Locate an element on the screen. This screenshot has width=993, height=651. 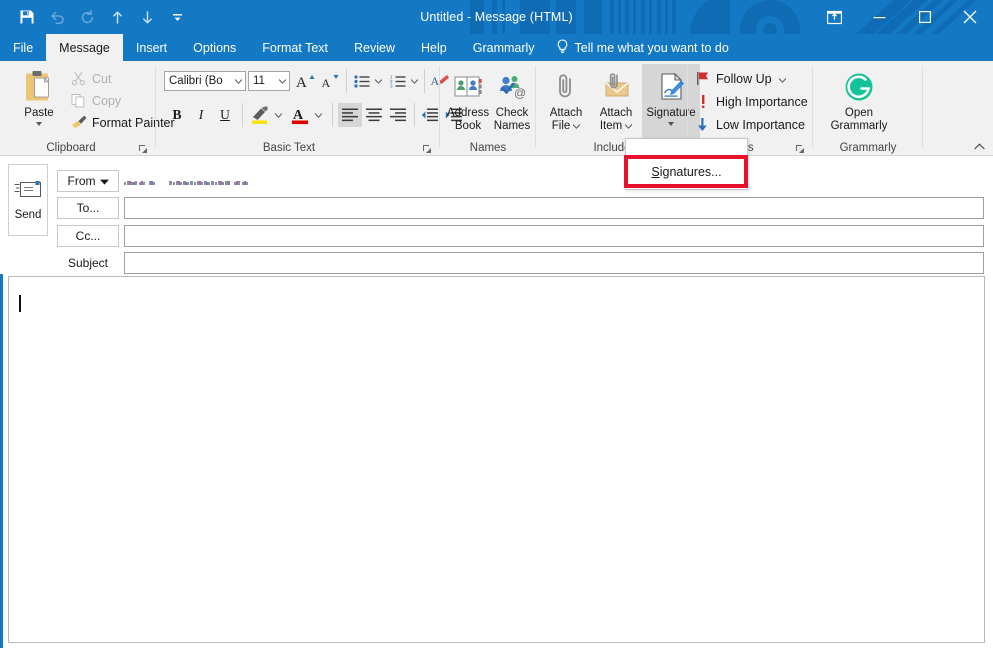
redo-icon is located at coordinates (87, 17).